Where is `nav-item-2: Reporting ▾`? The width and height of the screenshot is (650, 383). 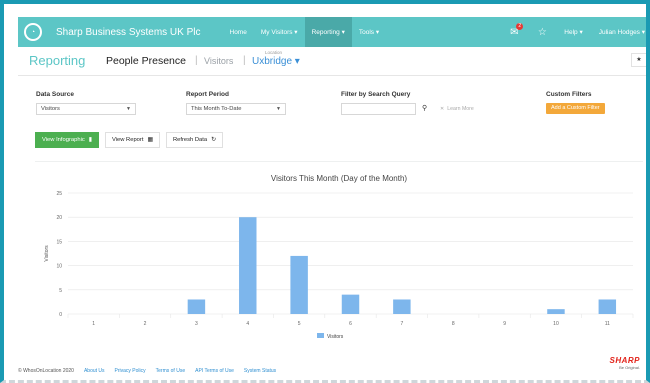 nav-item-2: Reporting ▾ is located at coordinates (328, 32).